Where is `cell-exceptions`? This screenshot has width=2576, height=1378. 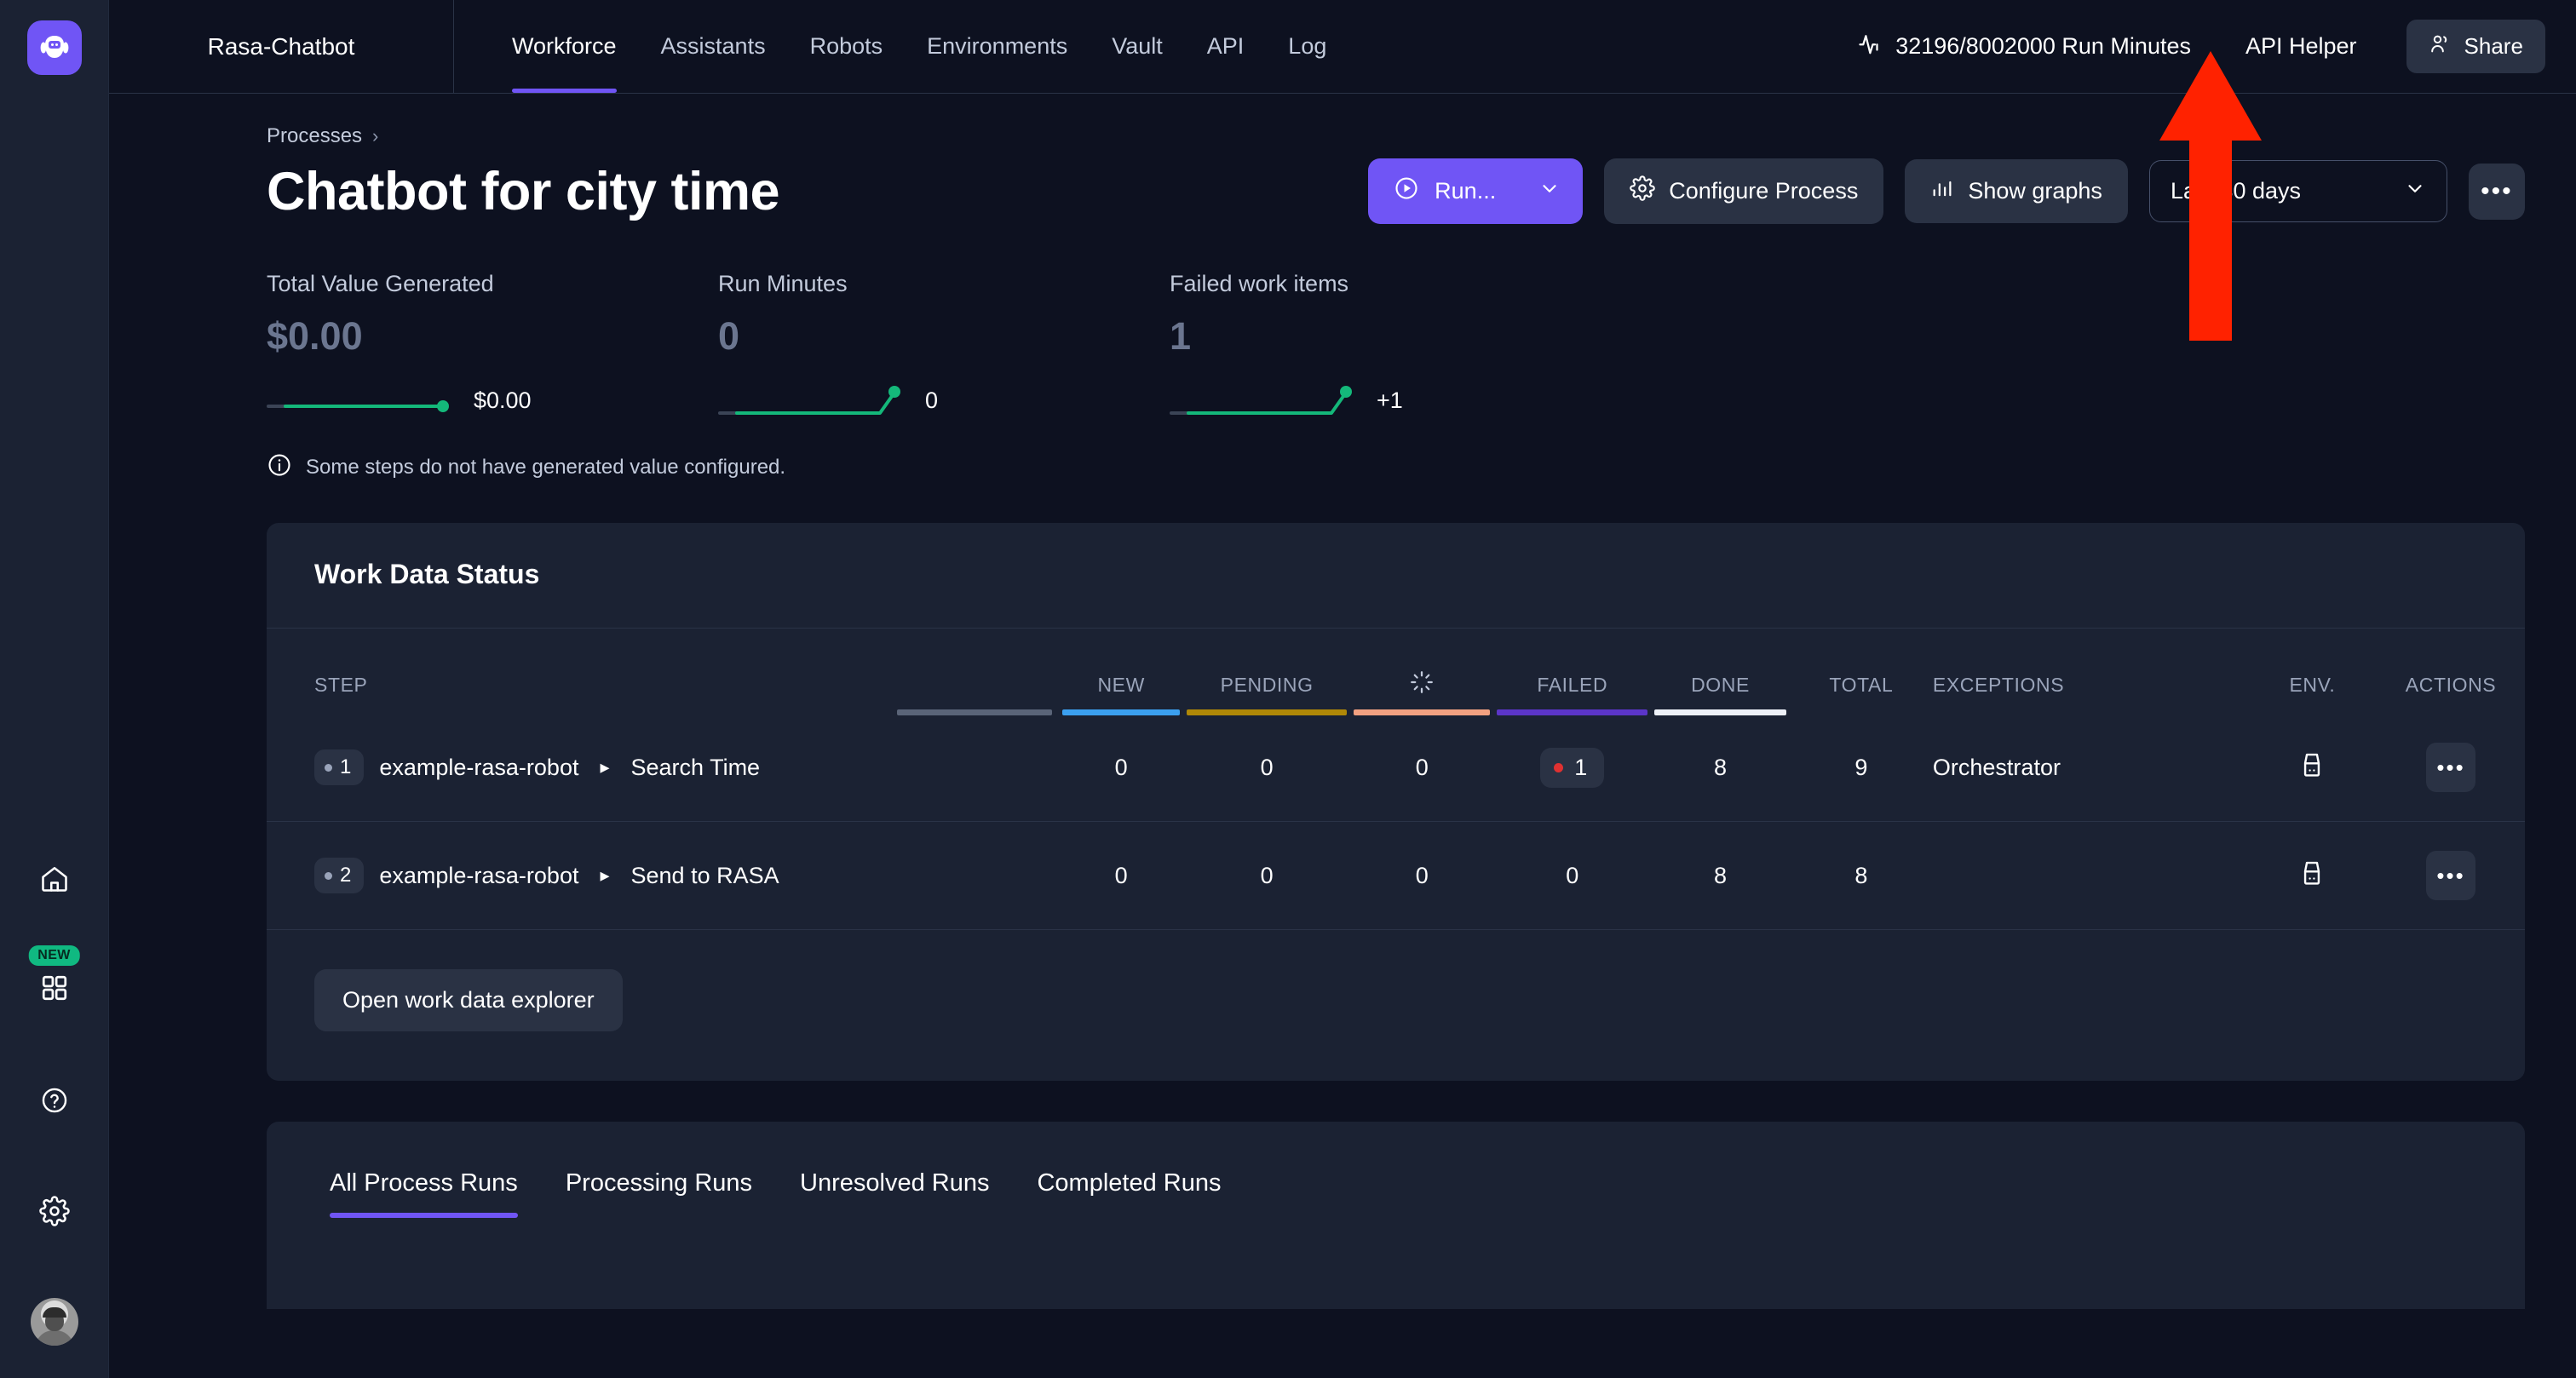
cell-exceptions is located at coordinates (2090, 875).